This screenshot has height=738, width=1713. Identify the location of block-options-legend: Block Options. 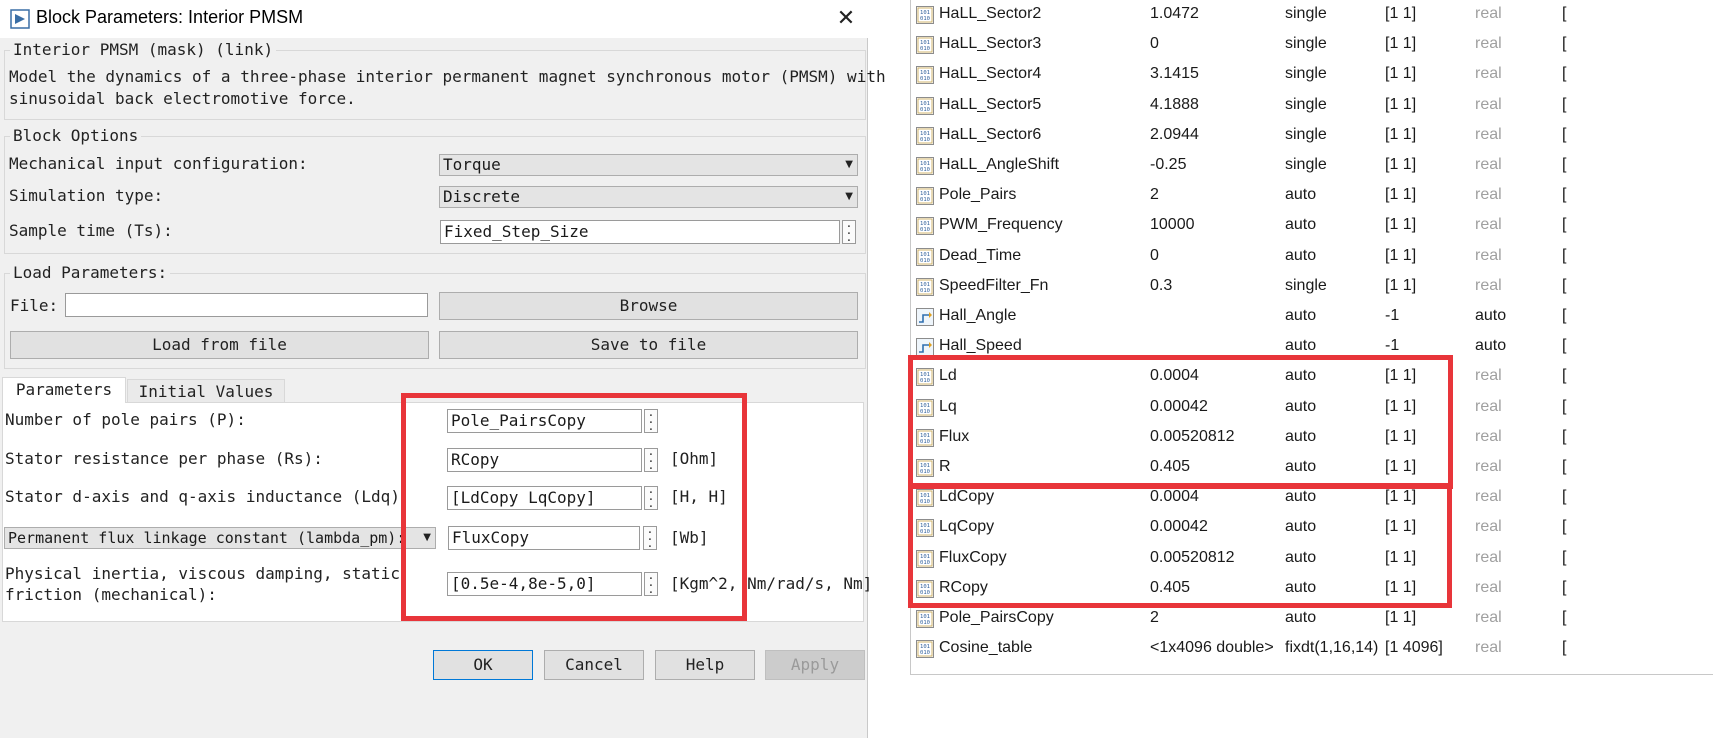
(76, 135).